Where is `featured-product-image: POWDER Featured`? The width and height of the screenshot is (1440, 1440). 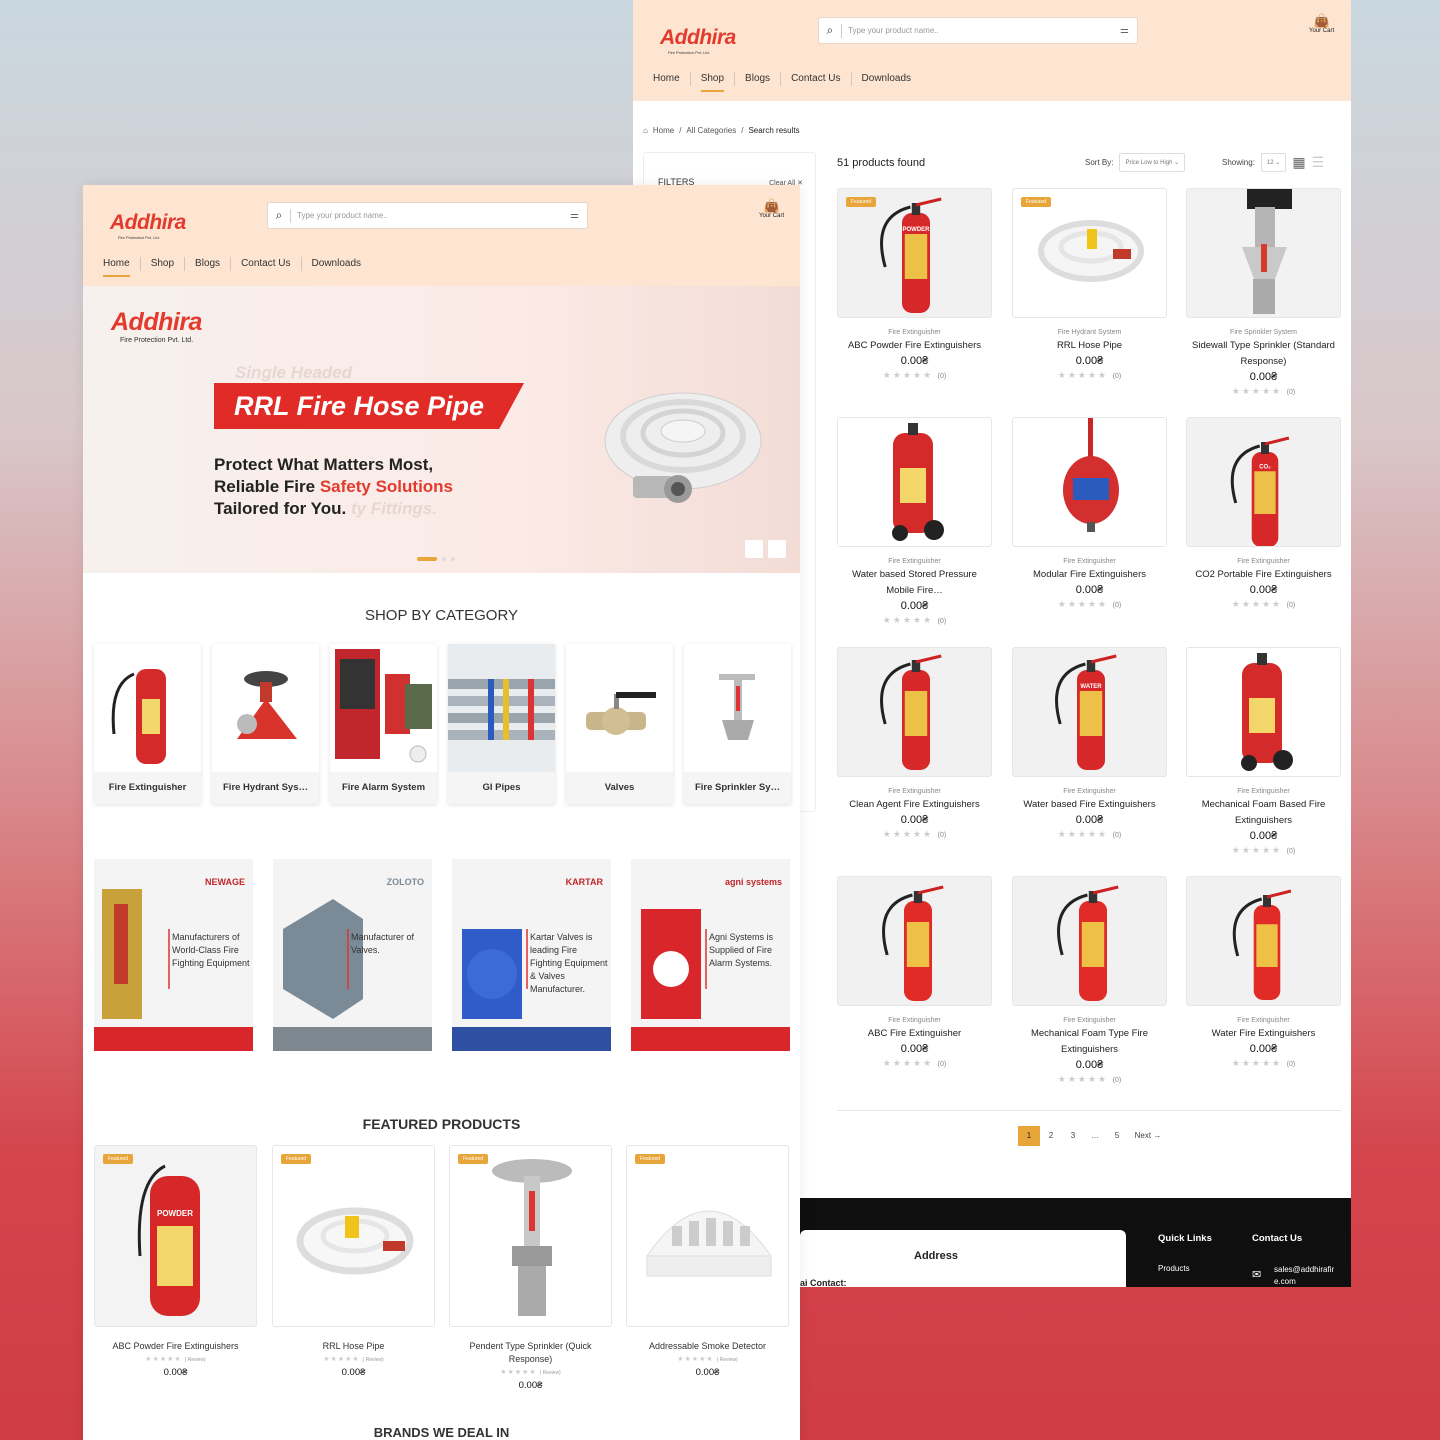 featured-product-image: POWDER Featured is located at coordinates (175, 1236).